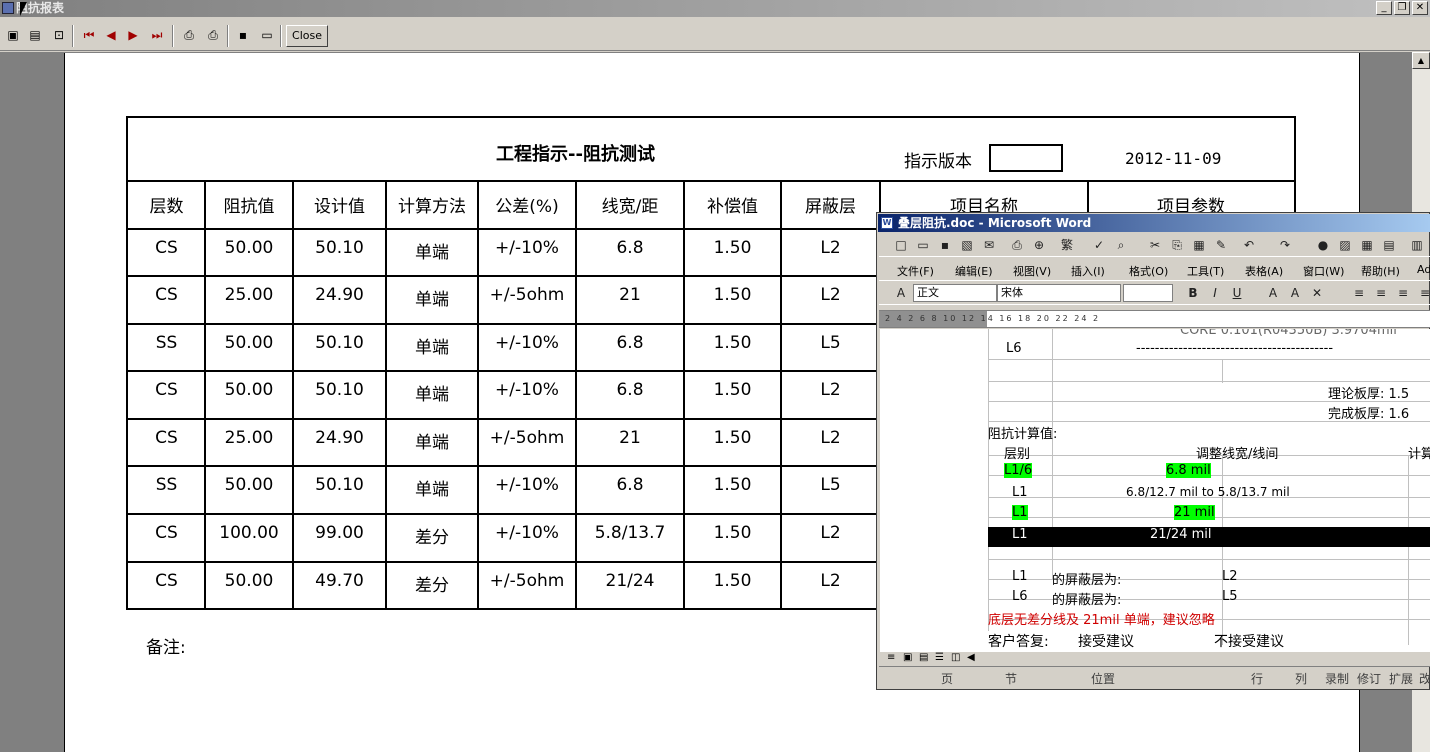 This screenshot has height=752, width=1430. I want to click on reject-option: 不接受建议, so click(1249, 641).